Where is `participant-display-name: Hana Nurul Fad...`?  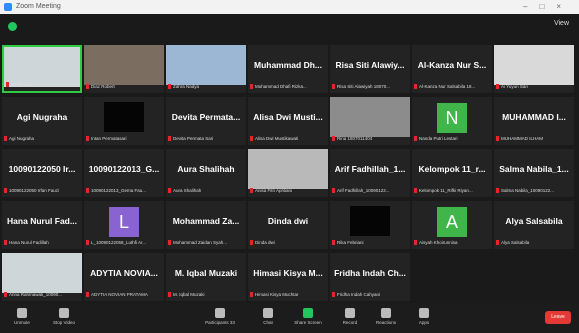 participant-display-name: Hana Nurul Fad... is located at coordinates (42, 221).